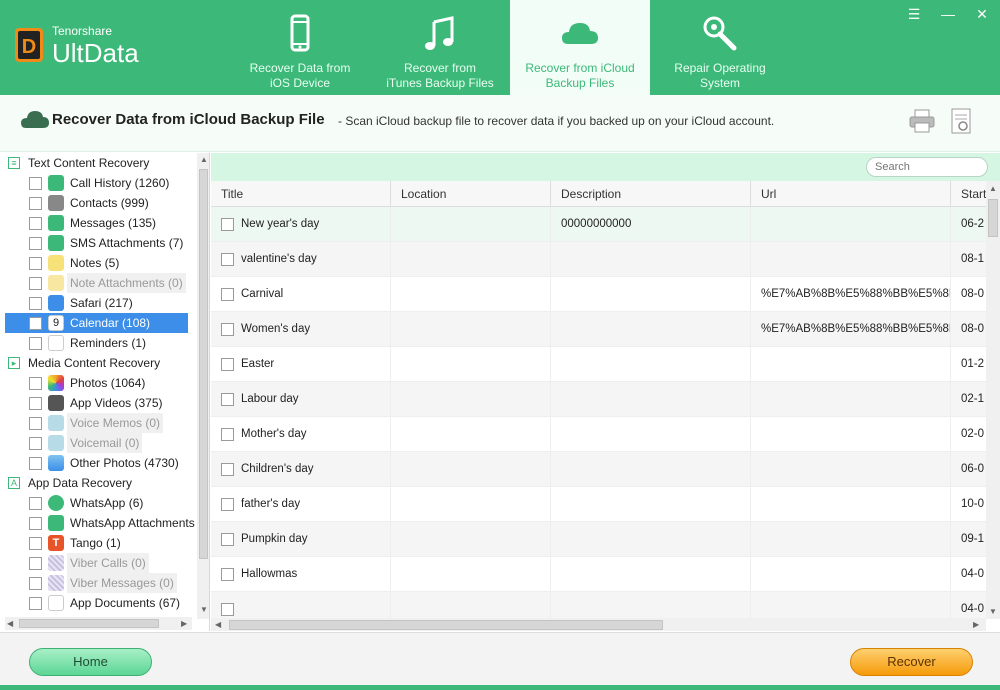  What do you see at coordinates (440, 47) in the screenshot?
I see `tab-recover-itunes-backup: Recover from iTunes Backup Files` at bounding box center [440, 47].